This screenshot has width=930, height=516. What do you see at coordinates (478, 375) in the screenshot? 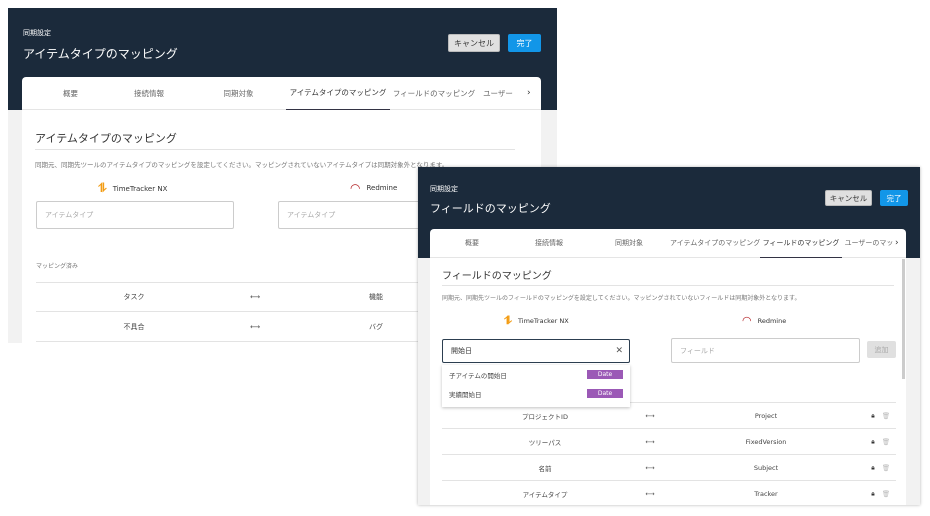
I see `suggestion-item: 子アイテムの開始日` at bounding box center [478, 375].